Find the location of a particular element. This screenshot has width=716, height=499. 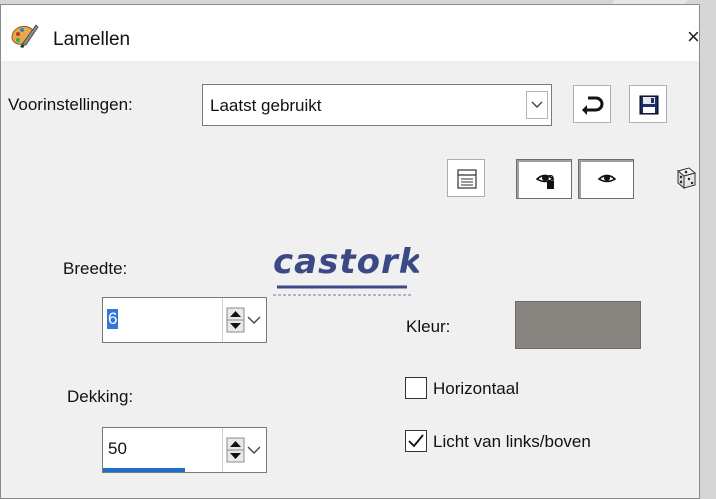

checkmark-icon is located at coordinates (416, 441).